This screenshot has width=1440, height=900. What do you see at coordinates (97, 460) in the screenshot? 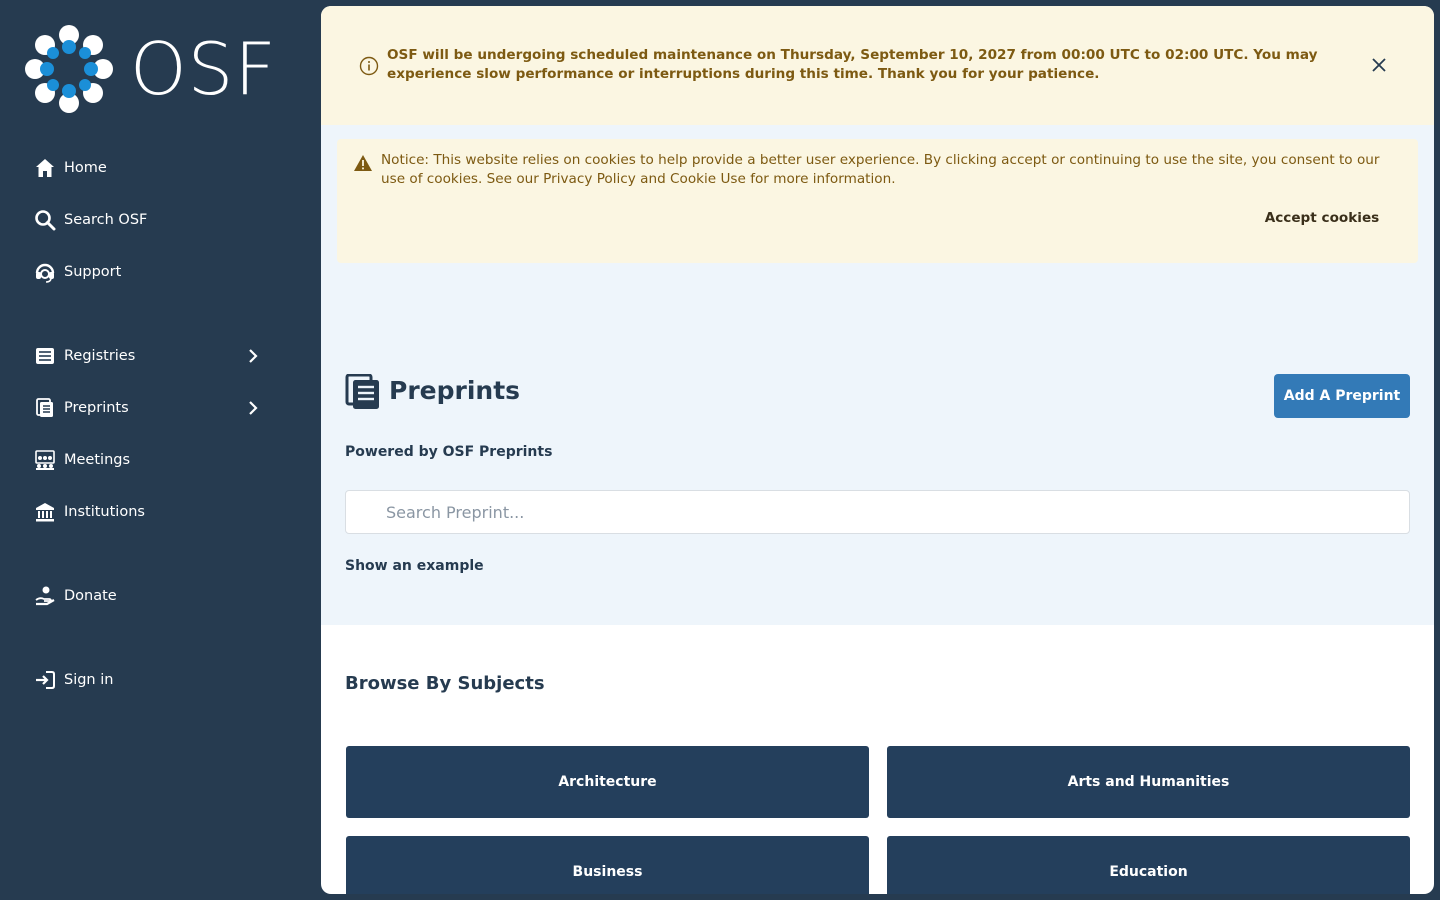
I see `sidebar-item-label: Meetings` at bounding box center [97, 460].